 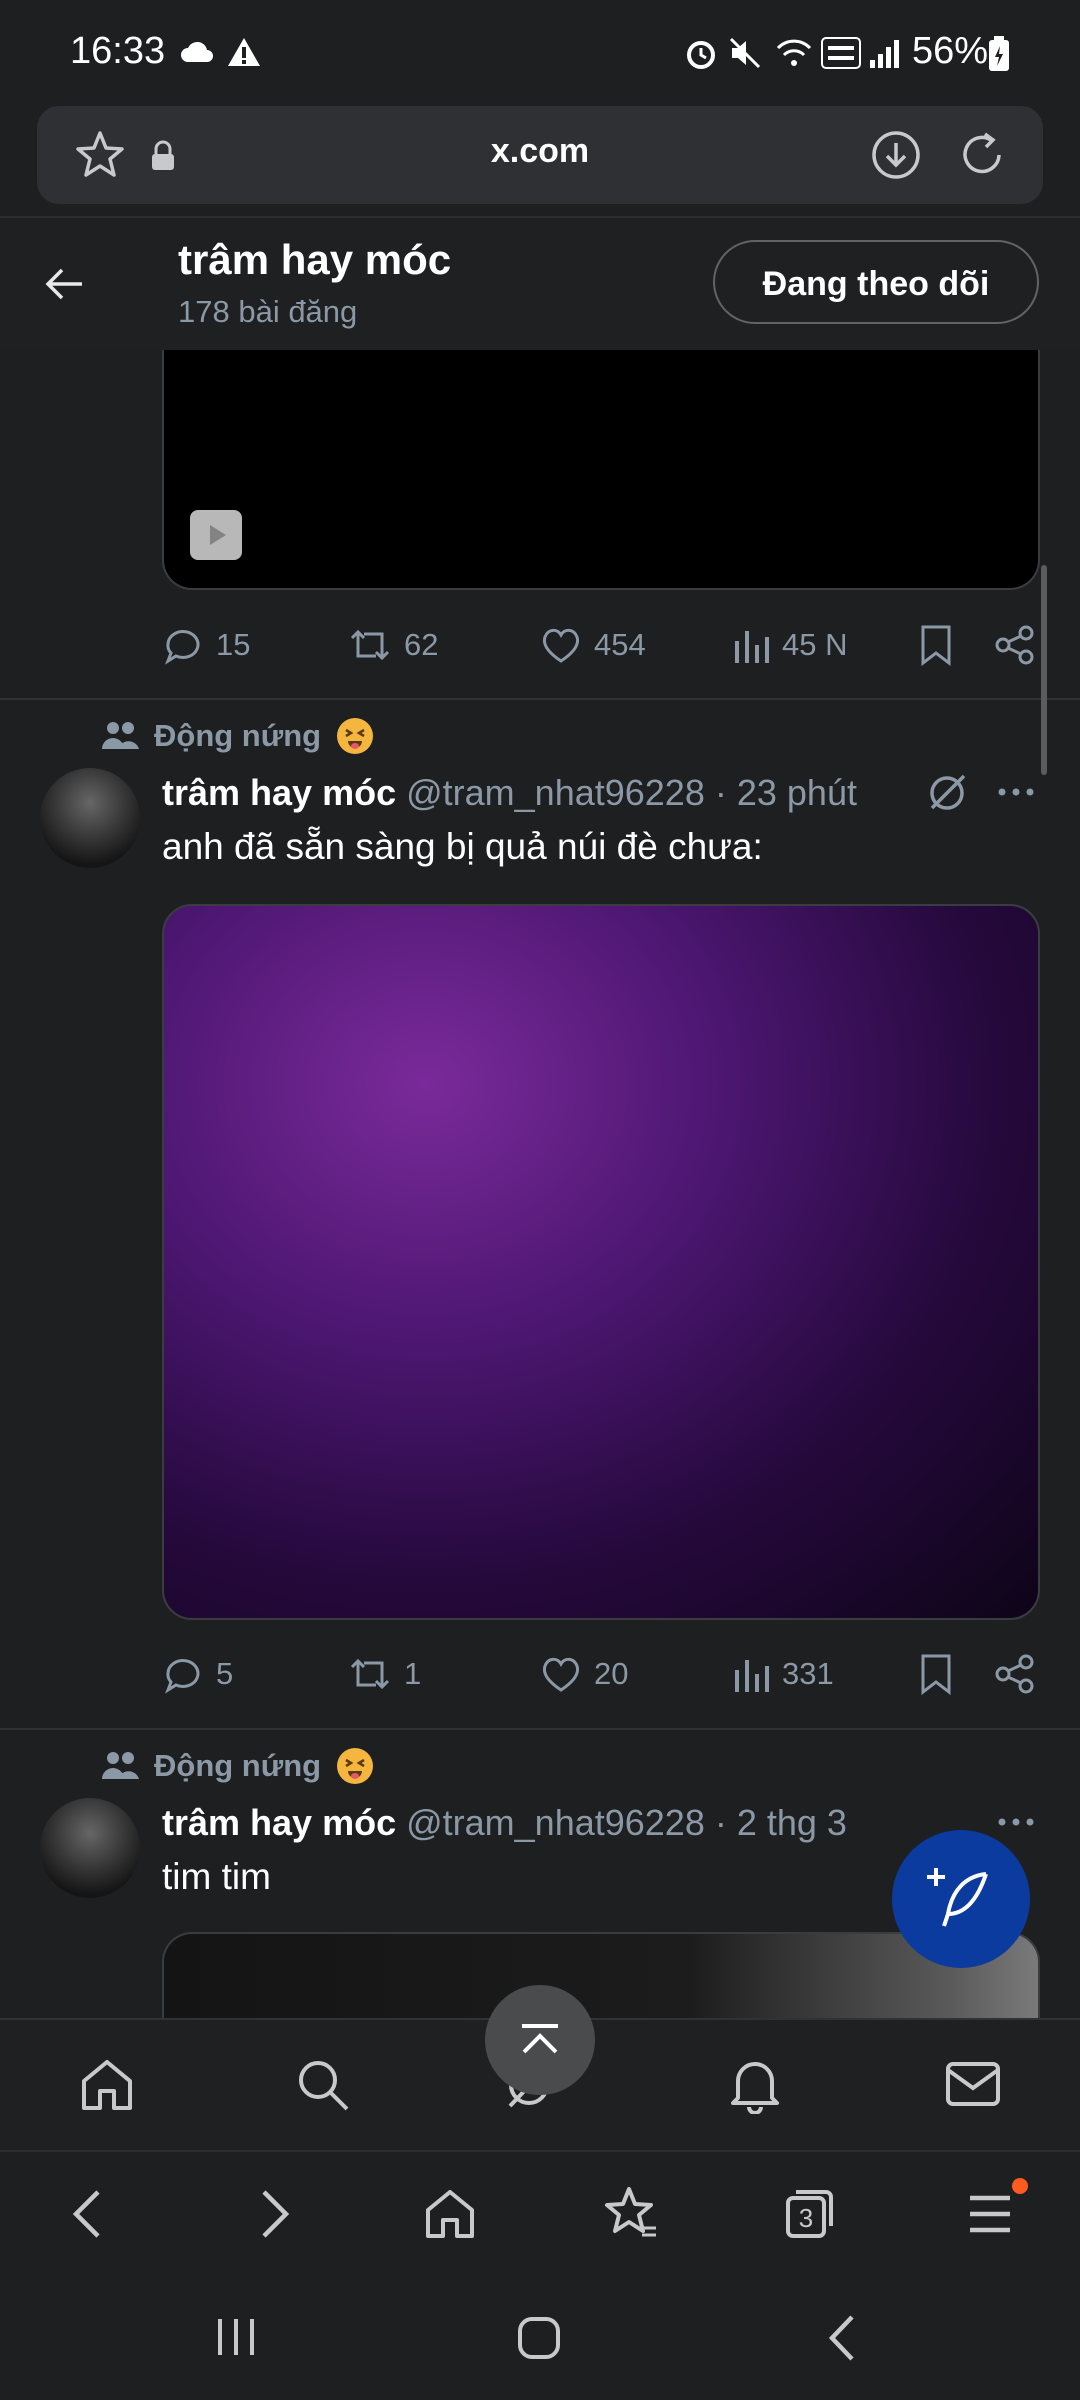 I want to click on grok-icon, so click(x=947, y=793).